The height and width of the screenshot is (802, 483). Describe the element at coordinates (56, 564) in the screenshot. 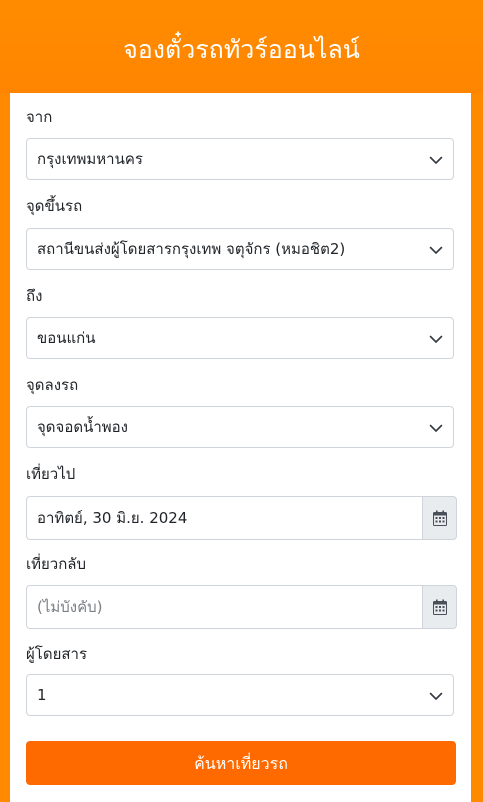

I see `return-label: เที่ยวกลับ` at that location.